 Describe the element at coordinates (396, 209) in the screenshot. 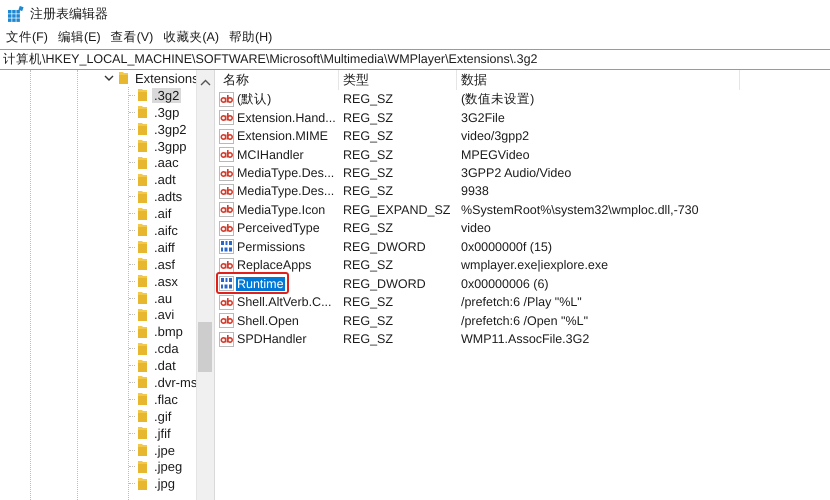

I see `value-type: REG_EXPAND_SZ` at that location.